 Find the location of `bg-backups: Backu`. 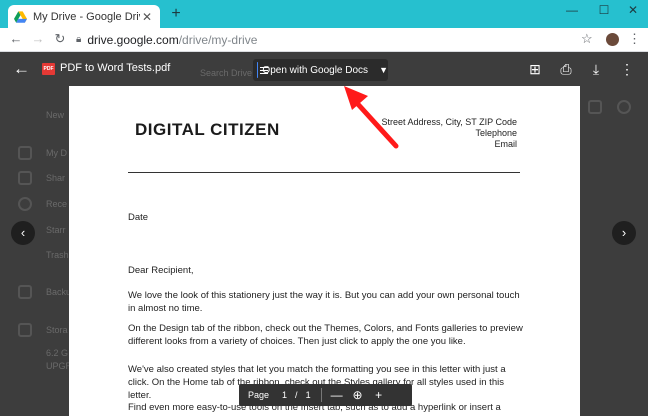

bg-backups: Backu is located at coordinates (59, 292).